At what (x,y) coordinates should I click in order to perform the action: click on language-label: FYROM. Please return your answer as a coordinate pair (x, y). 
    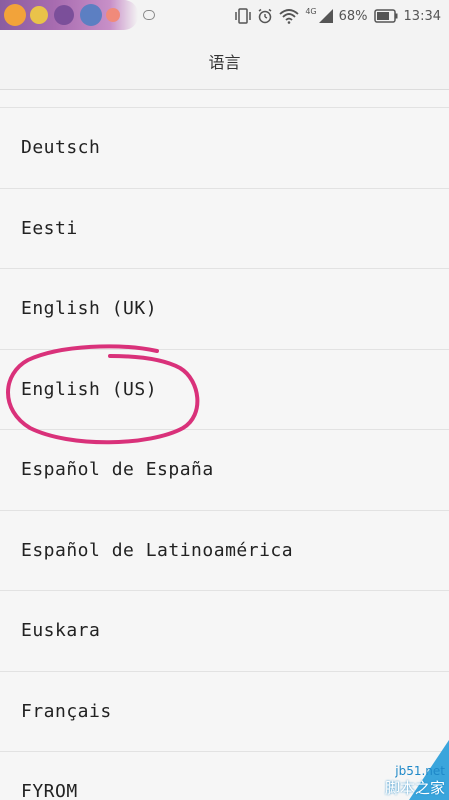
    Looking at the image, I should click on (49, 790).